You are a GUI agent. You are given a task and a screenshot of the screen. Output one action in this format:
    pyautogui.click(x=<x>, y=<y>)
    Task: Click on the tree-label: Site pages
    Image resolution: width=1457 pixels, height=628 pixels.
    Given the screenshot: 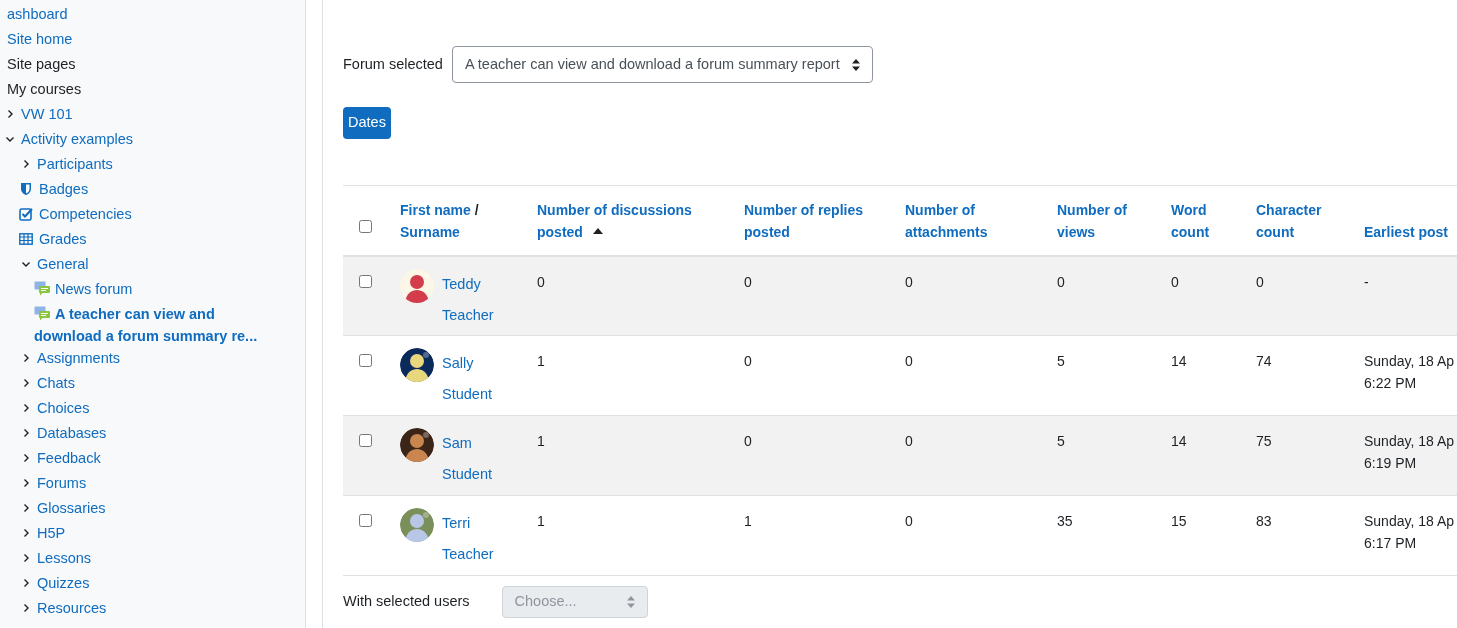 What is the action you would take?
    pyautogui.click(x=41, y=64)
    